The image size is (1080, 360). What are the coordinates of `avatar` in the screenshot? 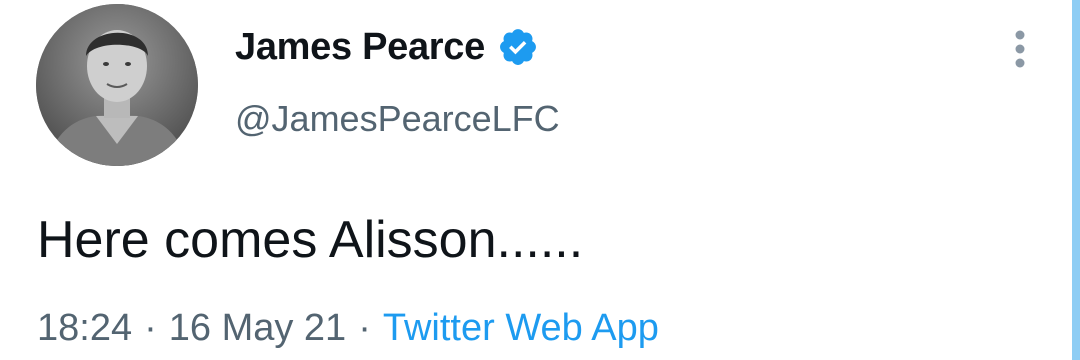 It's located at (117, 85).